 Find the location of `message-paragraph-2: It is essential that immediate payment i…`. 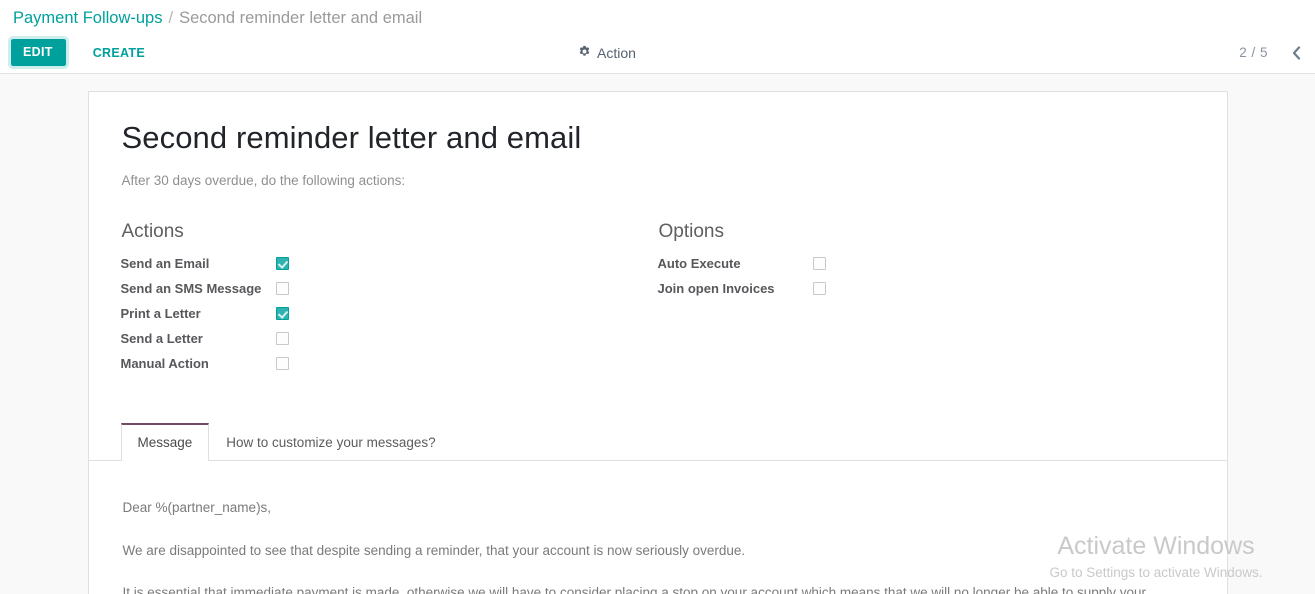

message-paragraph-2: It is essential that immediate payment i… is located at coordinates (634, 589).